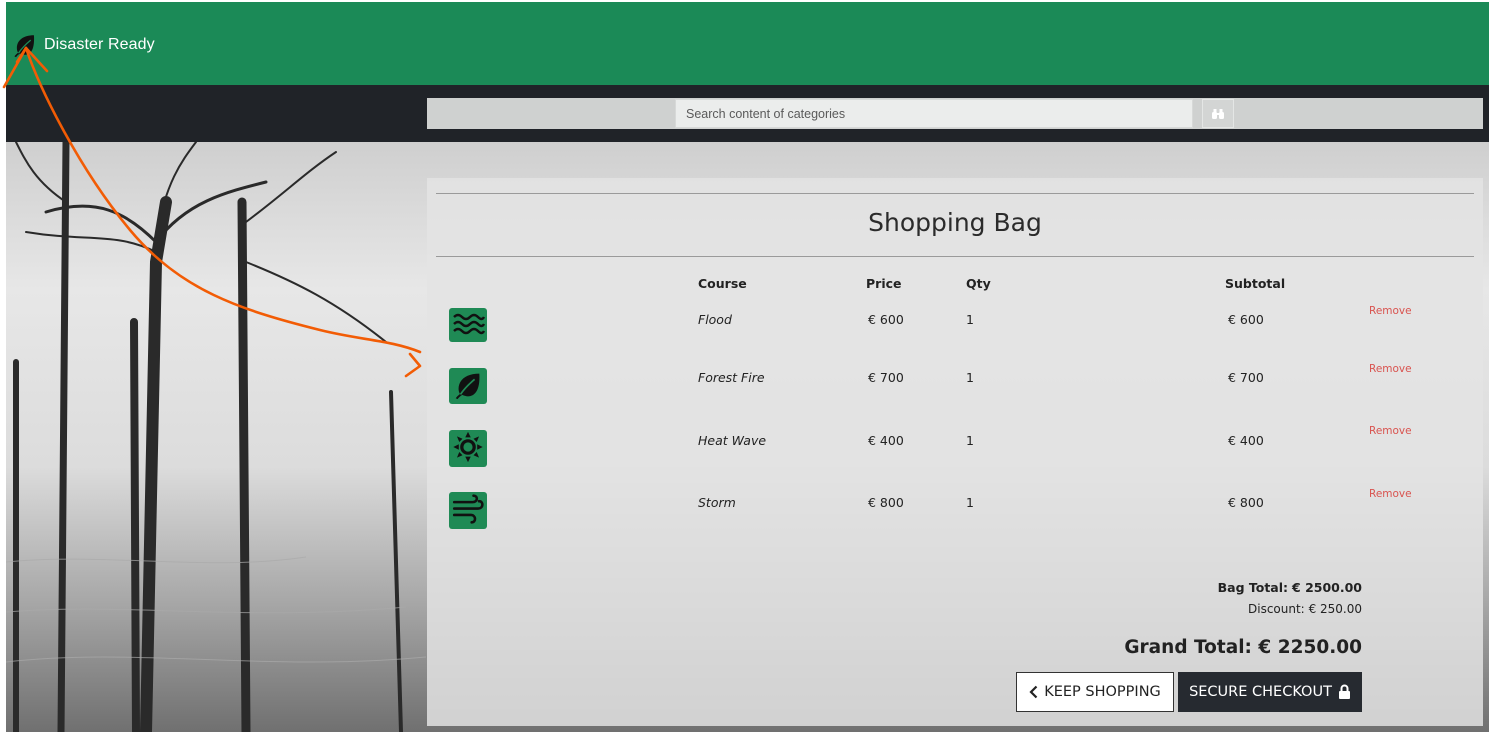  I want to click on secure-checkout-button: SECURE CHECKOUT, so click(1270, 692).